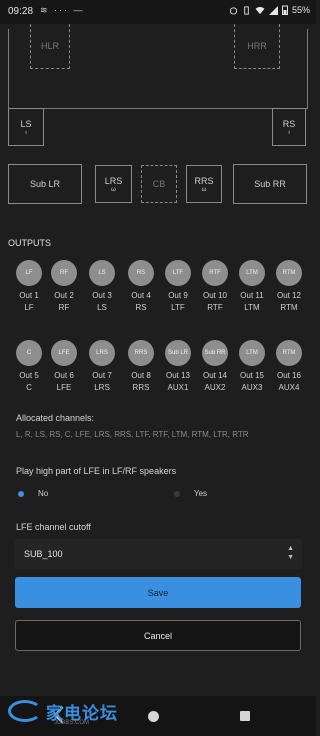  What do you see at coordinates (141, 375) in the screenshot?
I see `channel-out: Out 8` at bounding box center [141, 375].